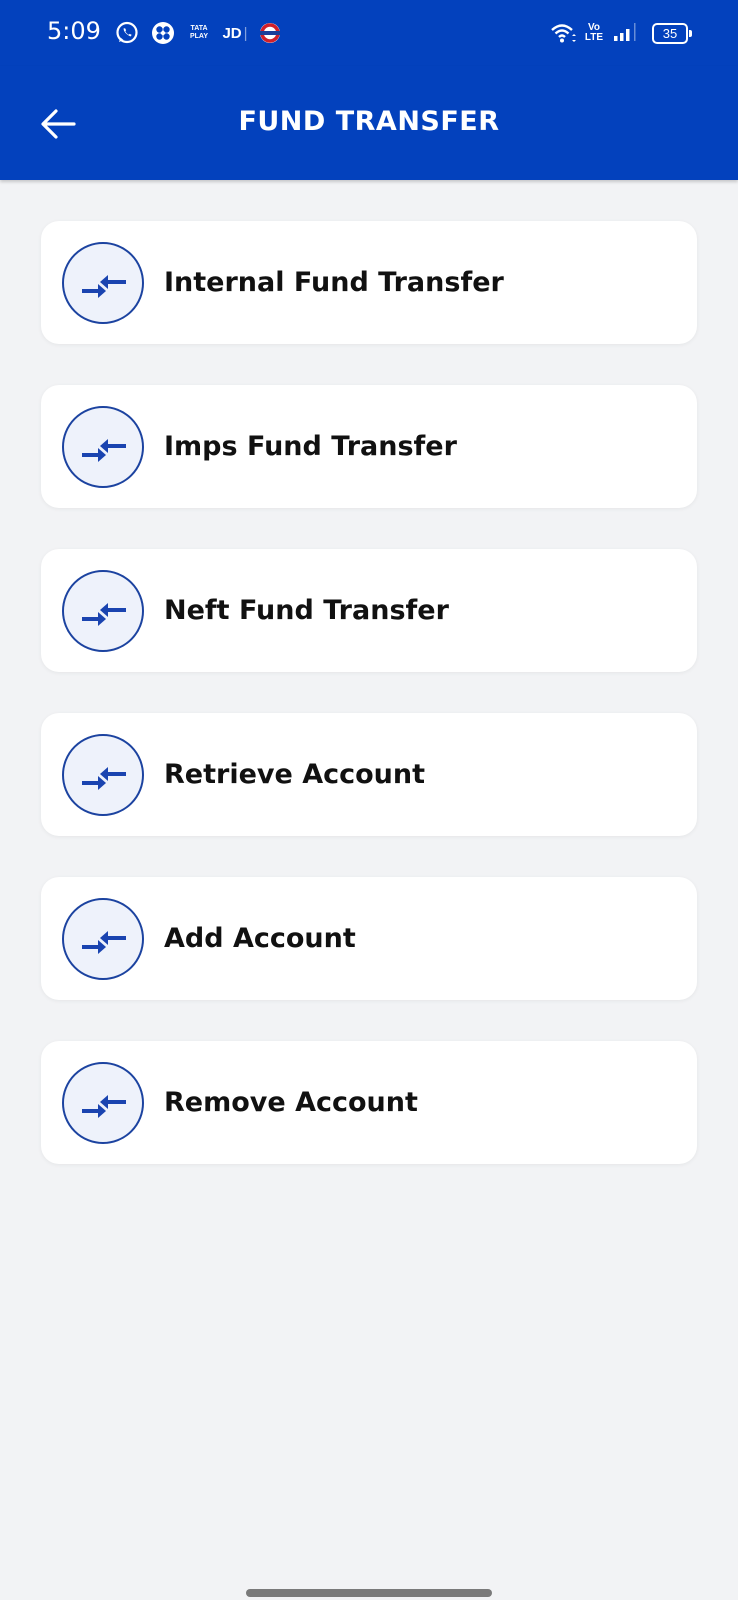 The width and height of the screenshot is (738, 1600). Describe the element at coordinates (127, 33) in the screenshot. I see `whatsapp-icon` at that location.